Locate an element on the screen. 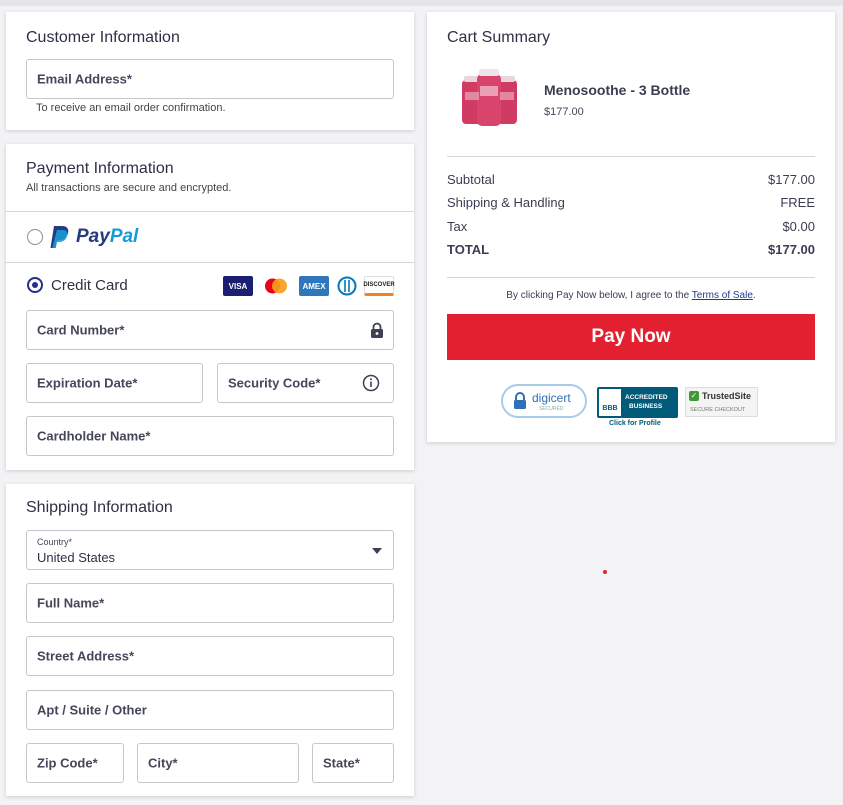 The width and height of the screenshot is (843, 805). state-field: State* is located at coordinates (353, 763).